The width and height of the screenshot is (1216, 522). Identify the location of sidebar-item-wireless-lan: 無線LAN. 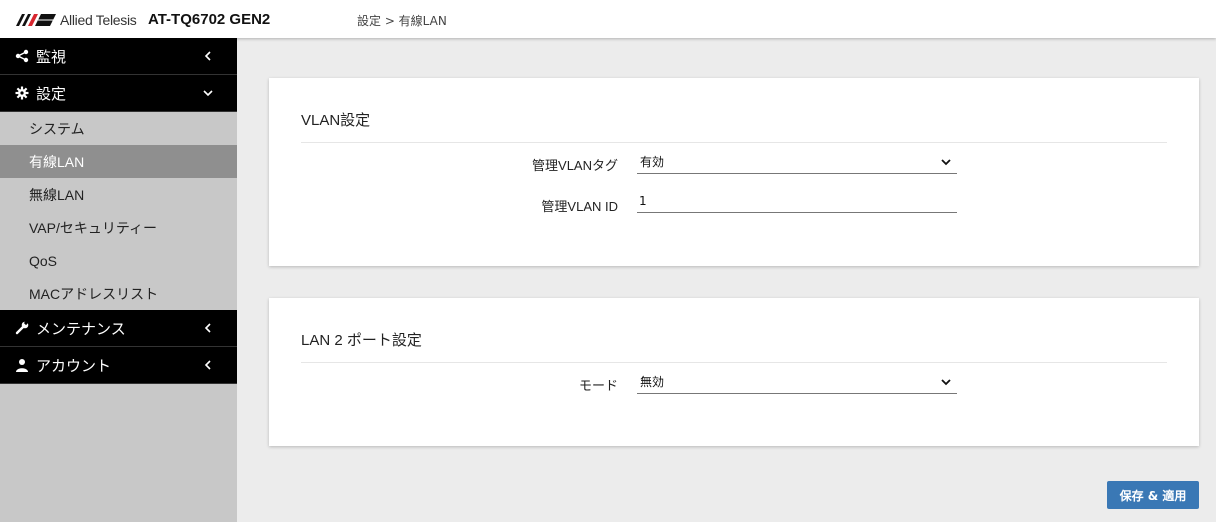
(118, 194).